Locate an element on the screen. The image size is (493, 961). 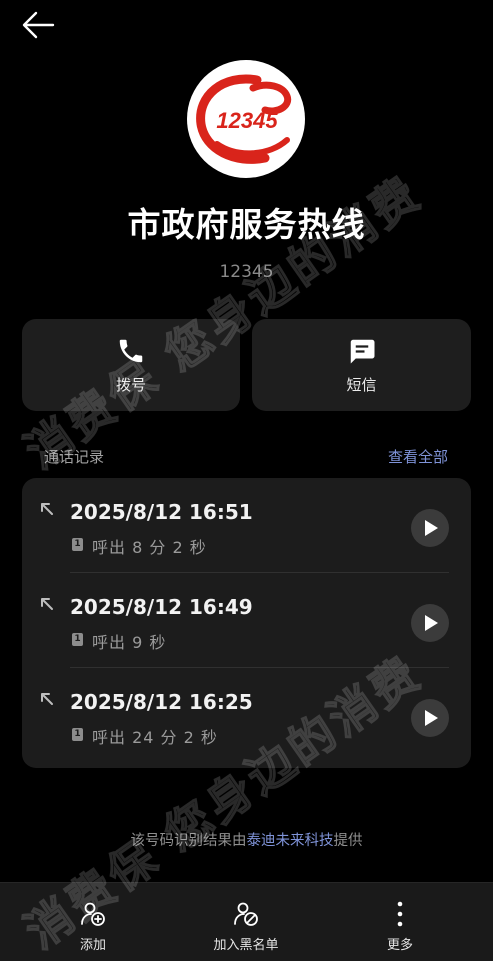
add-contact-button: 添加 is located at coordinates (93, 922).